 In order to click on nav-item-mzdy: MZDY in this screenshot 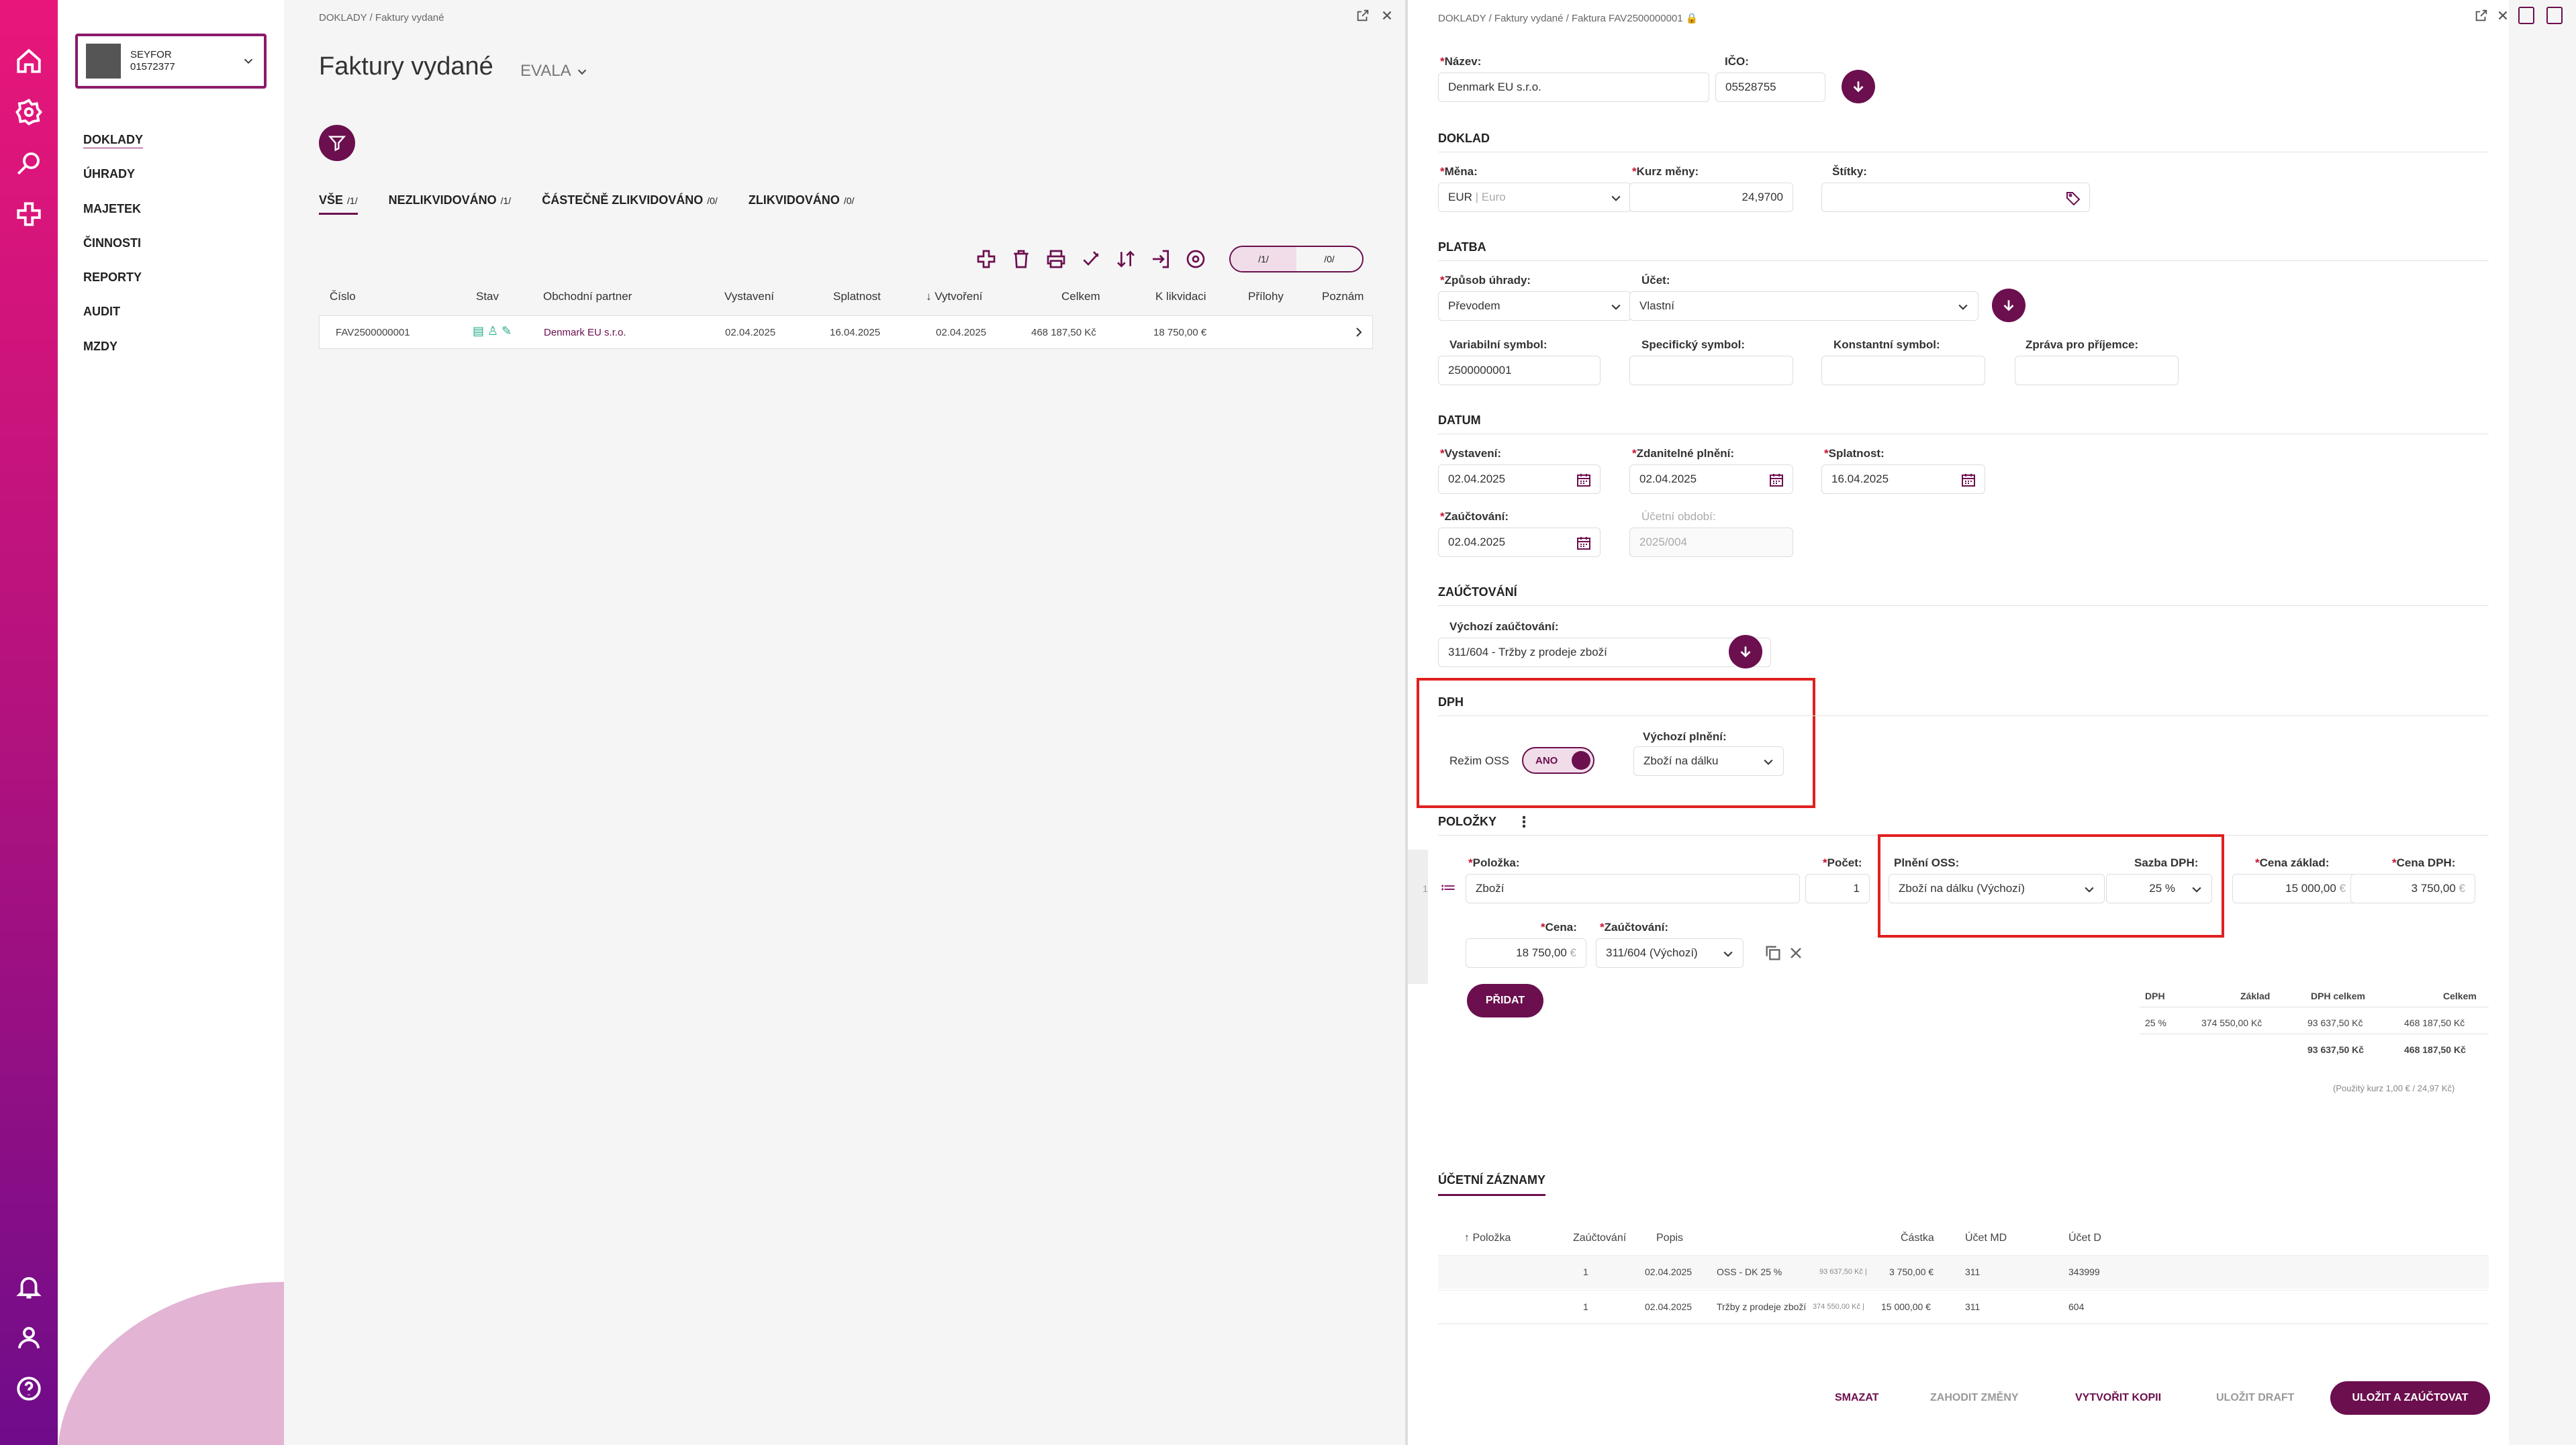, I will do `click(113, 357)`.